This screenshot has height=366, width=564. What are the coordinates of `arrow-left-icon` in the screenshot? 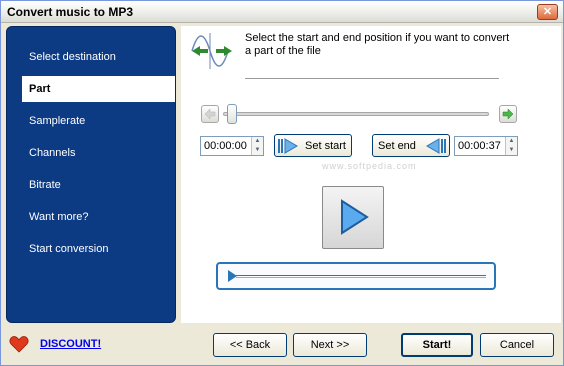 It's located at (210, 114).